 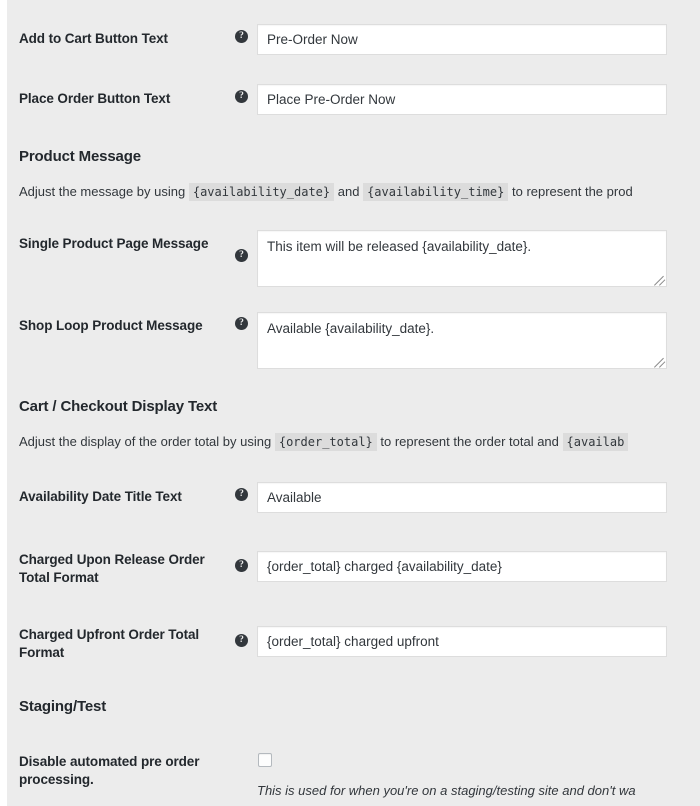 I want to click on single-product-message-label: Single Product Page Message, so click(x=114, y=243).